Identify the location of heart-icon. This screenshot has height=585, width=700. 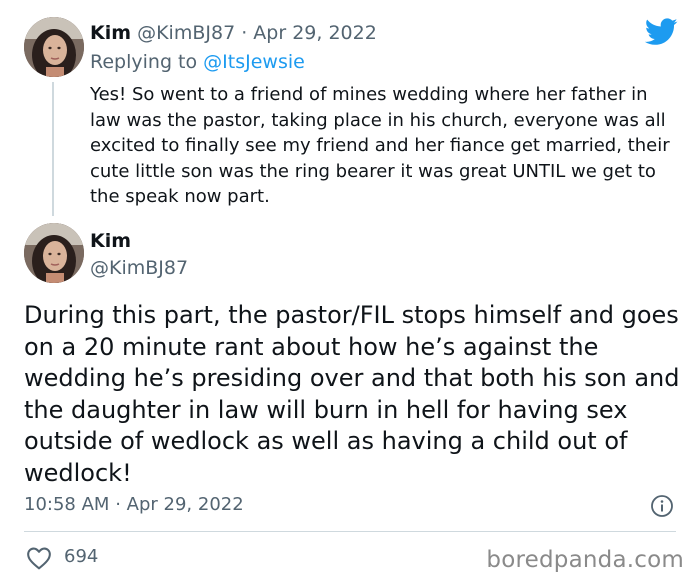
(39, 558).